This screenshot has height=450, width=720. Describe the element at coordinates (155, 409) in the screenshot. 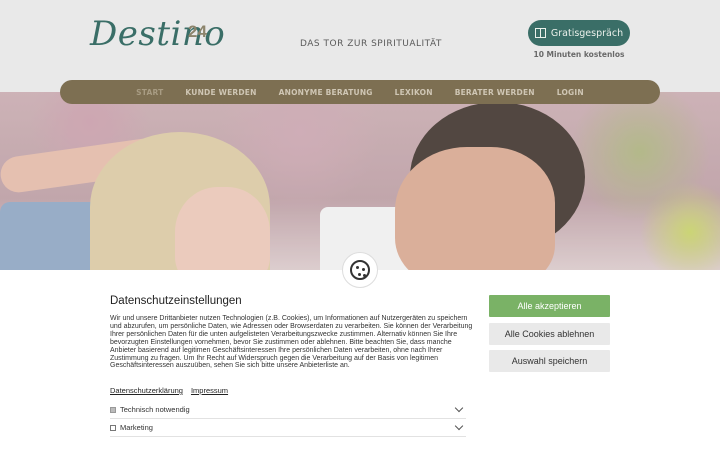

I see `option-label: Technisch notwendig` at that location.